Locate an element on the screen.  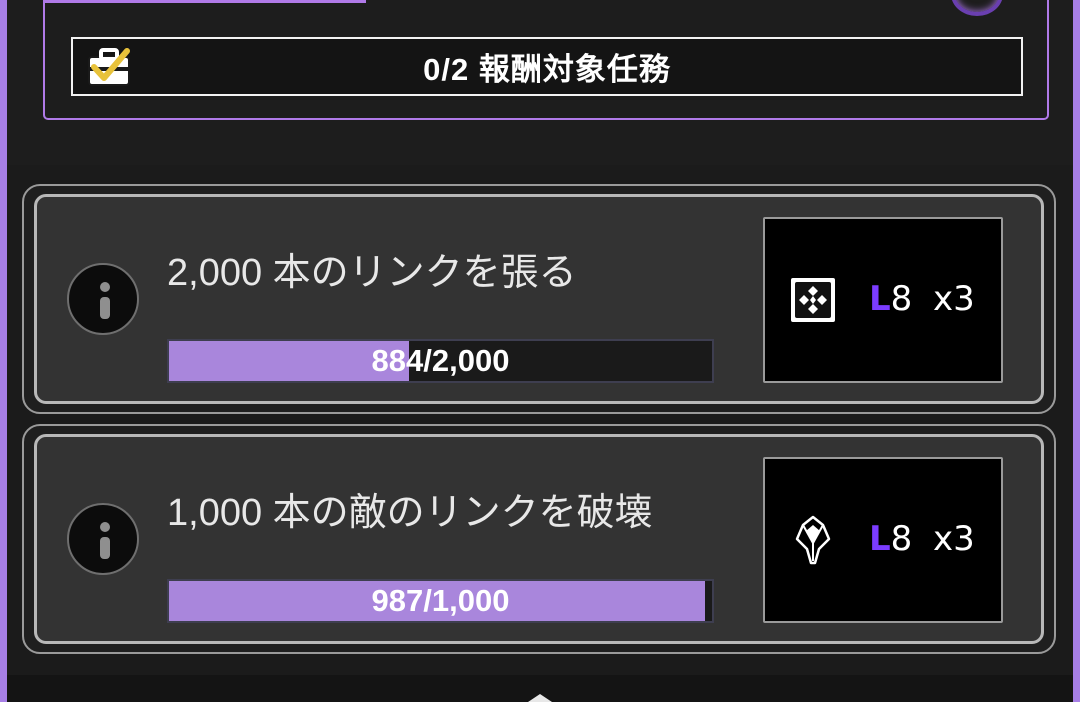
reward-task-count: 0/2 報酬対象任務 is located at coordinates (547, 69).